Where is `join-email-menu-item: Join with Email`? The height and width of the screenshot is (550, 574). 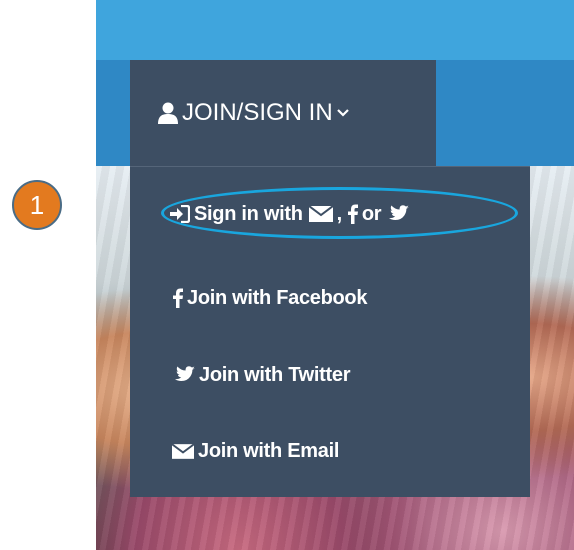
join-email-menu-item: Join with Email is located at coordinates (255, 451).